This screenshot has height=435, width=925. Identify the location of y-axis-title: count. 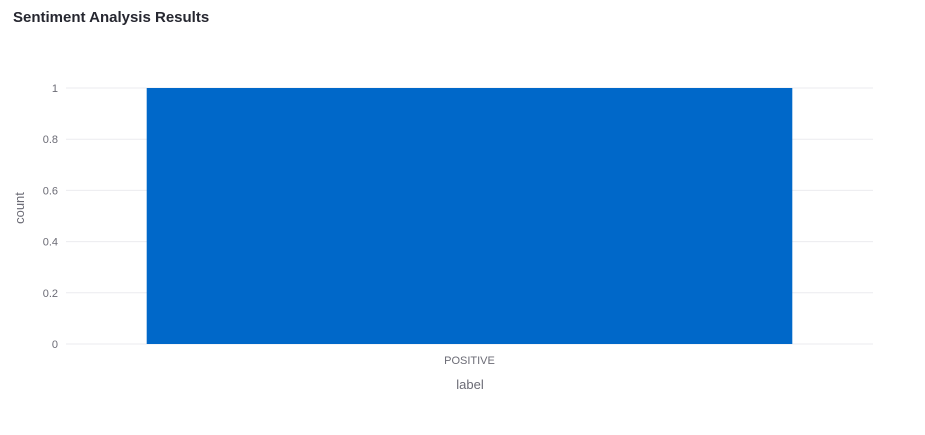
(19, 208).